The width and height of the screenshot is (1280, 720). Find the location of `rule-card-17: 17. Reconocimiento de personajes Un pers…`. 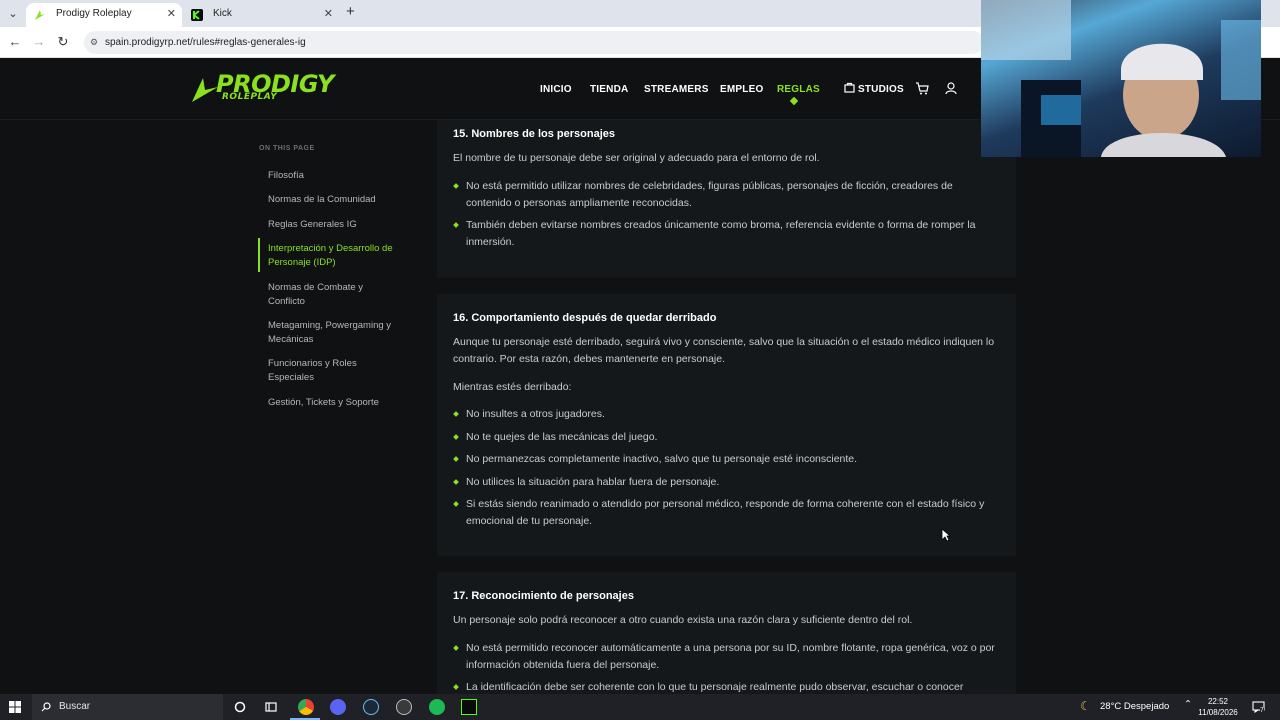

rule-card-17: 17. Reconocimiento de personajes Un pers… is located at coordinates (726, 633).